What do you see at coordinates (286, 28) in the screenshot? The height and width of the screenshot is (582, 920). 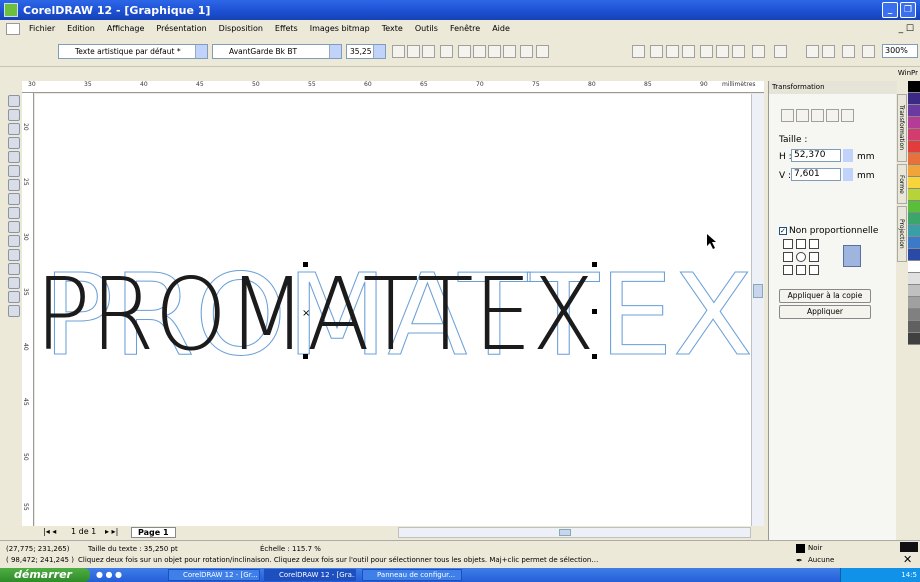 I see `menu-effets: Effets` at bounding box center [286, 28].